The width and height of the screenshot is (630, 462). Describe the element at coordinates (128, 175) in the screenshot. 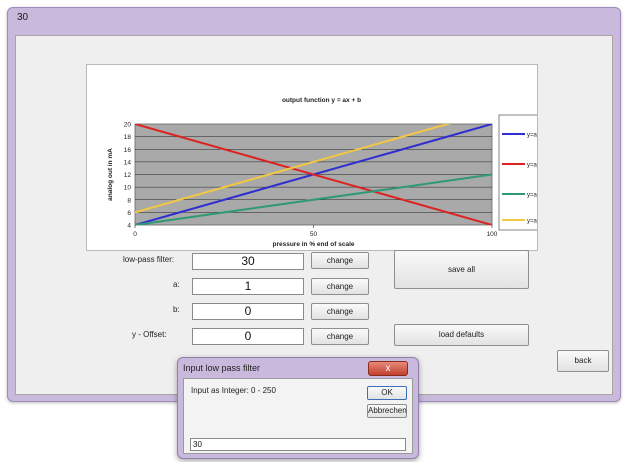

I see `y-tick-label: 12` at that location.